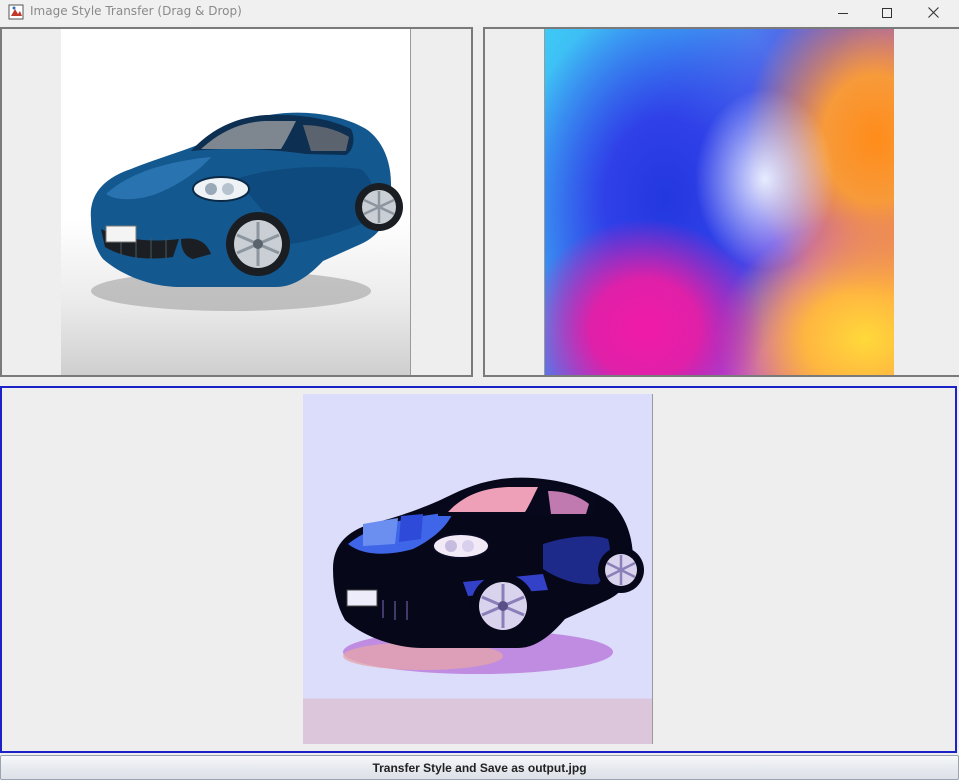 The width and height of the screenshot is (959, 780). I want to click on maximize-icon, so click(887, 12).